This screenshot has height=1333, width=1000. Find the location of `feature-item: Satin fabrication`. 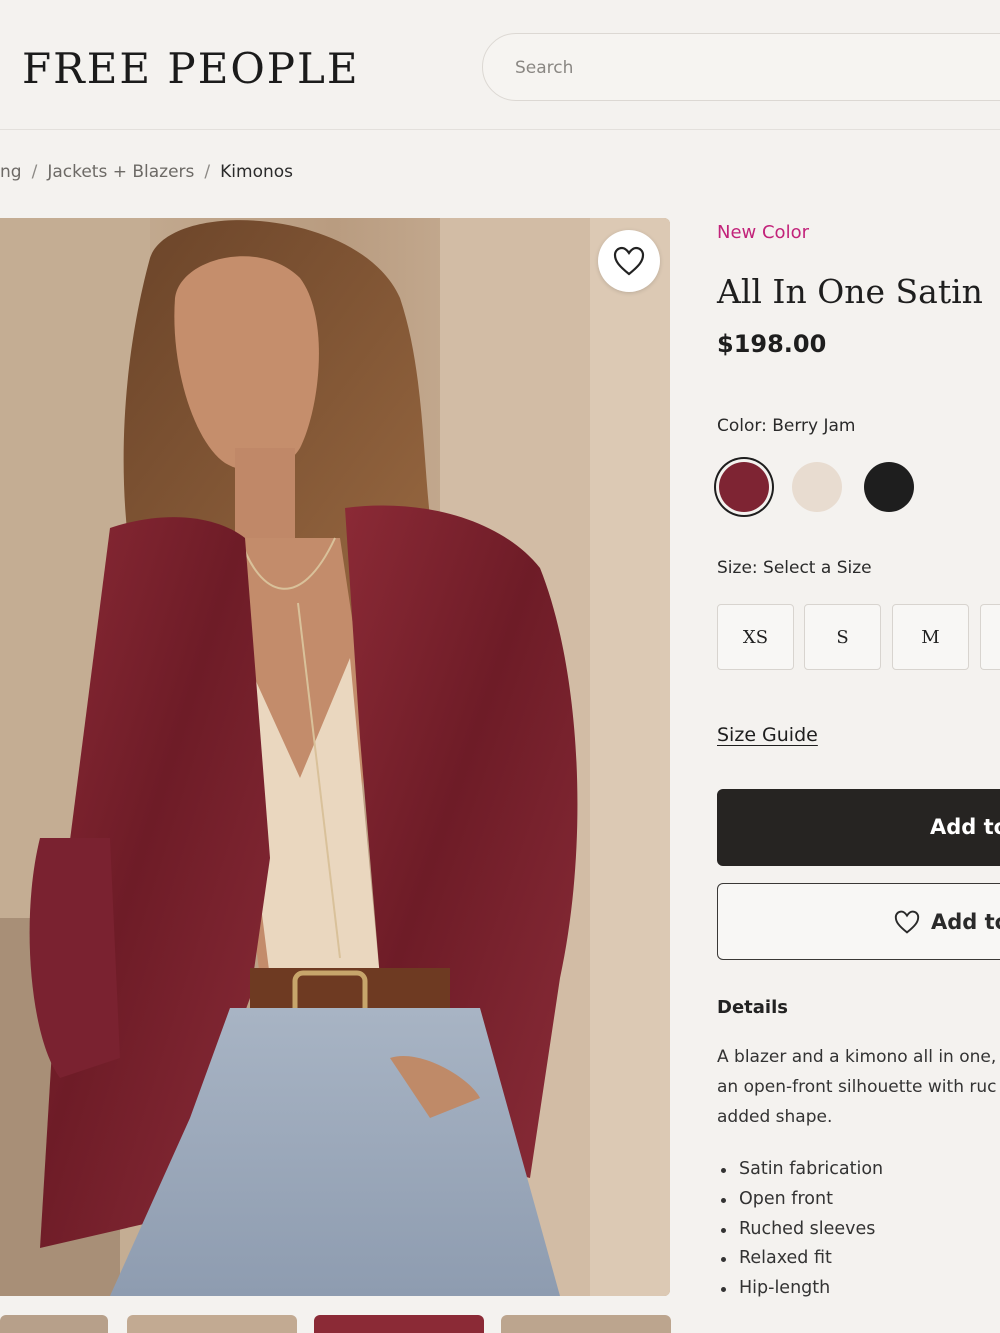

feature-item: Satin fabrication is located at coordinates (800, 1170).